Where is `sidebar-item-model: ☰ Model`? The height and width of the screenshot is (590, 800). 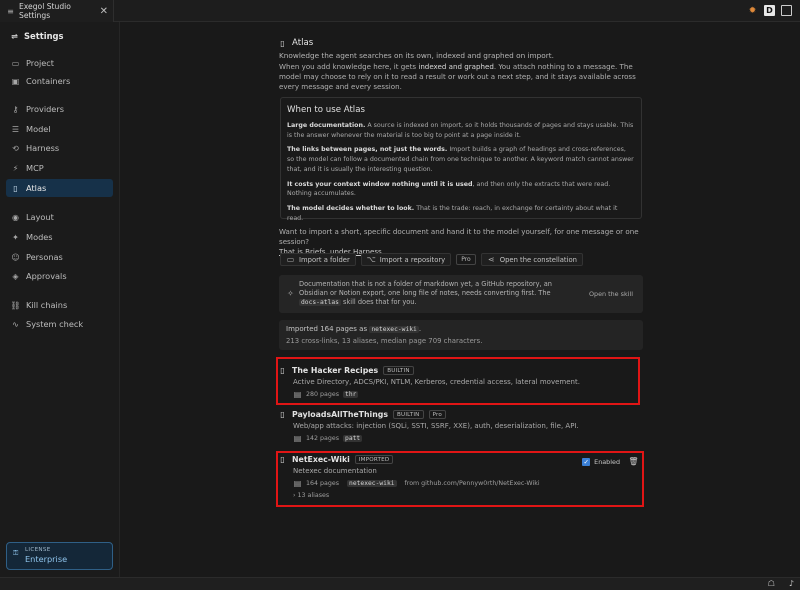 sidebar-item-model: ☰ Model is located at coordinates (59, 129).